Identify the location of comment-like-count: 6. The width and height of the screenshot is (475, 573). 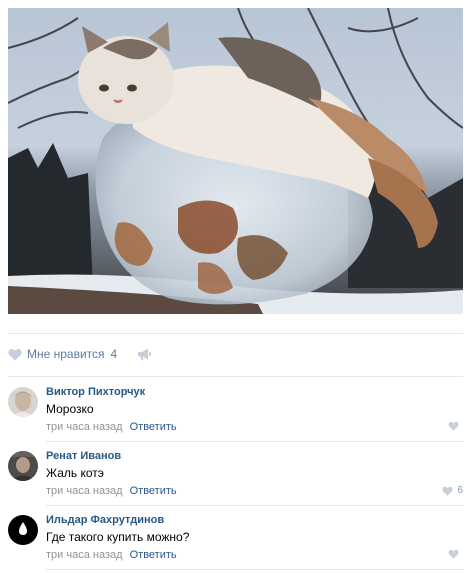
(460, 490).